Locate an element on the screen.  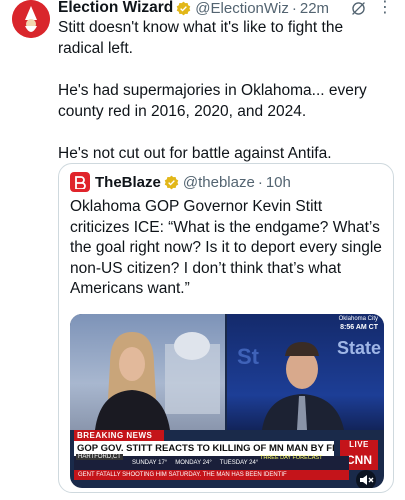
author-name: Election Wizard is located at coordinates (115, 8).